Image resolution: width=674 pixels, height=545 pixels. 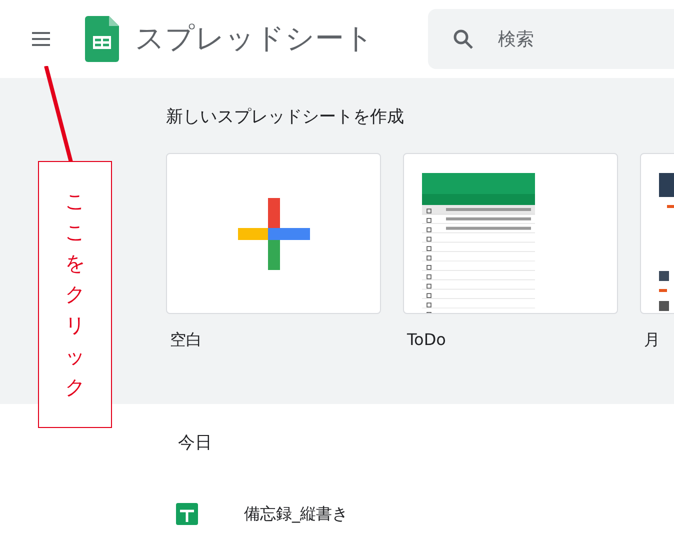 What do you see at coordinates (186, 340) in the screenshot?
I see `template-label: 空白` at bounding box center [186, 340].